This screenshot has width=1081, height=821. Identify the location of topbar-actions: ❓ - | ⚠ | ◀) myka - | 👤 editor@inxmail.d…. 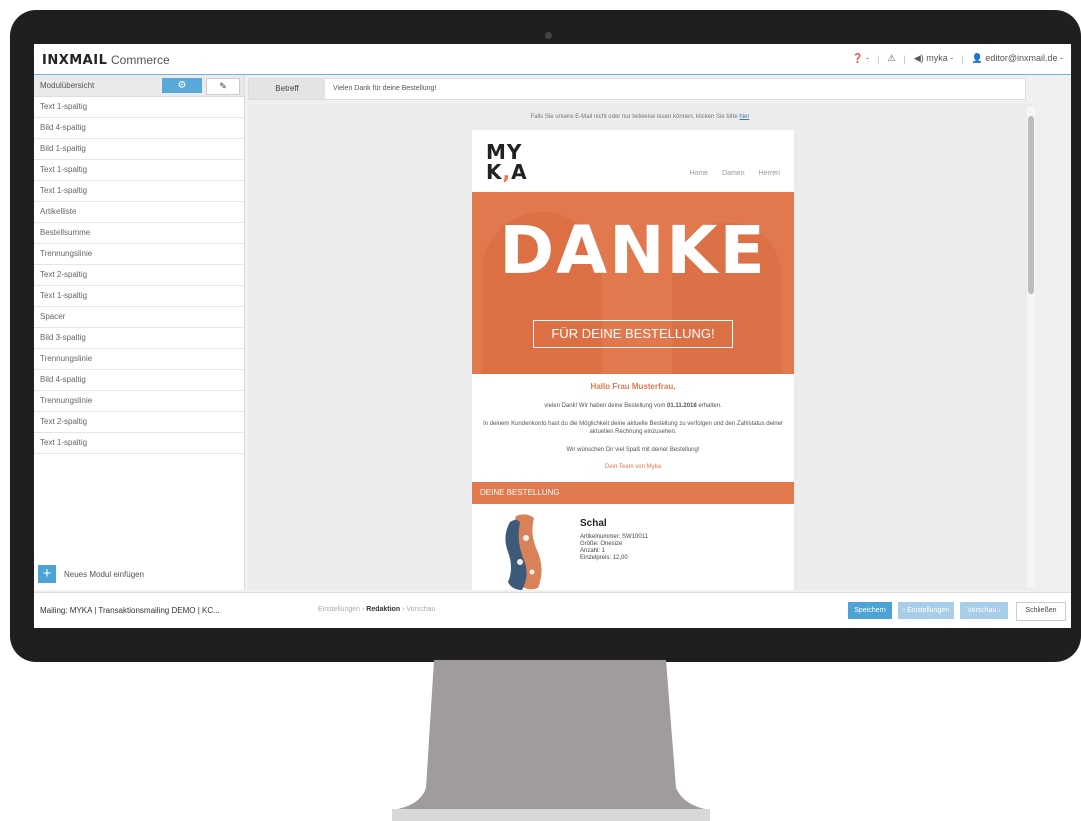
(957, 58).